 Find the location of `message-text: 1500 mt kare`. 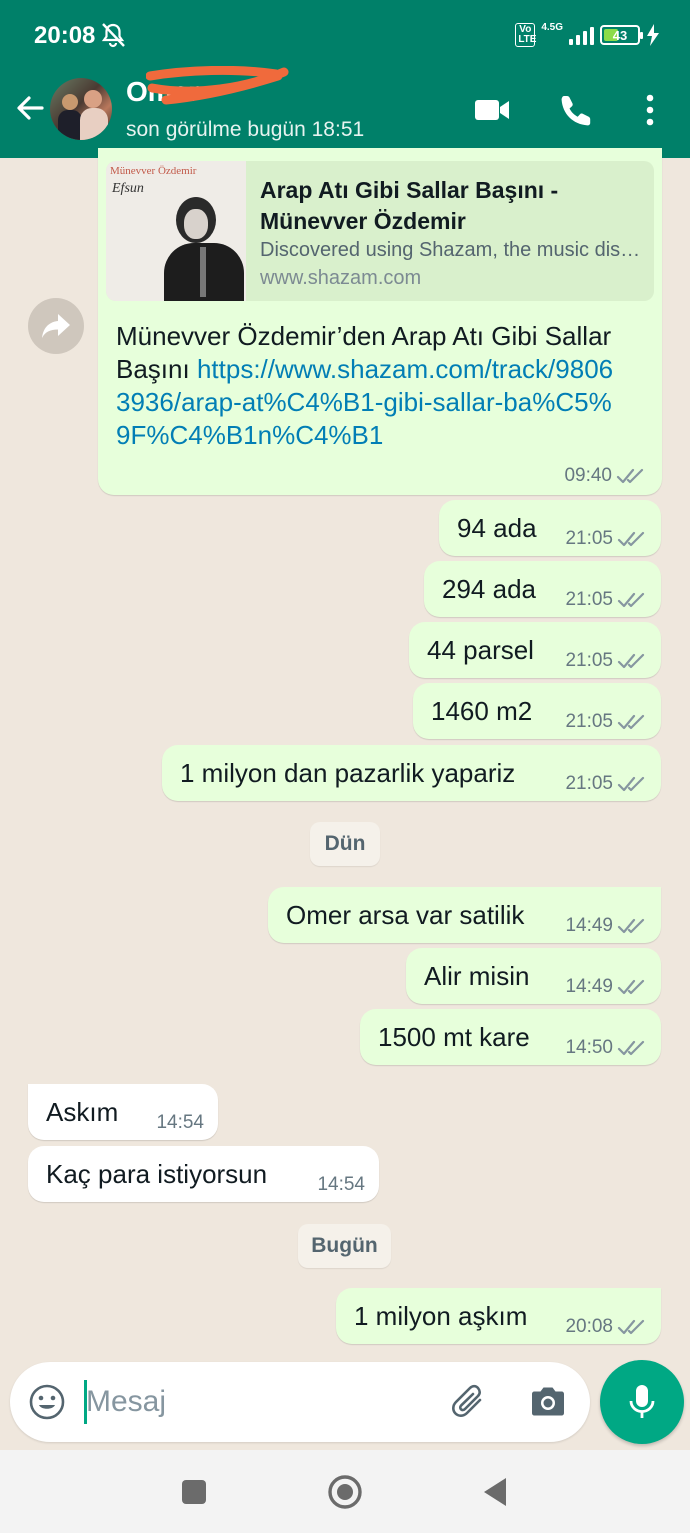

message-text: 1500 mt kare is located at coordinates (454, 1037).